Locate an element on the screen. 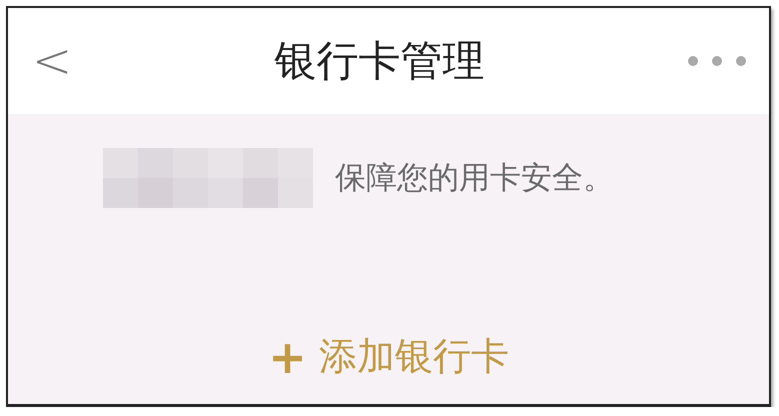 The image size is (779, 416). back-button: < is located at coordinates (52, 61).